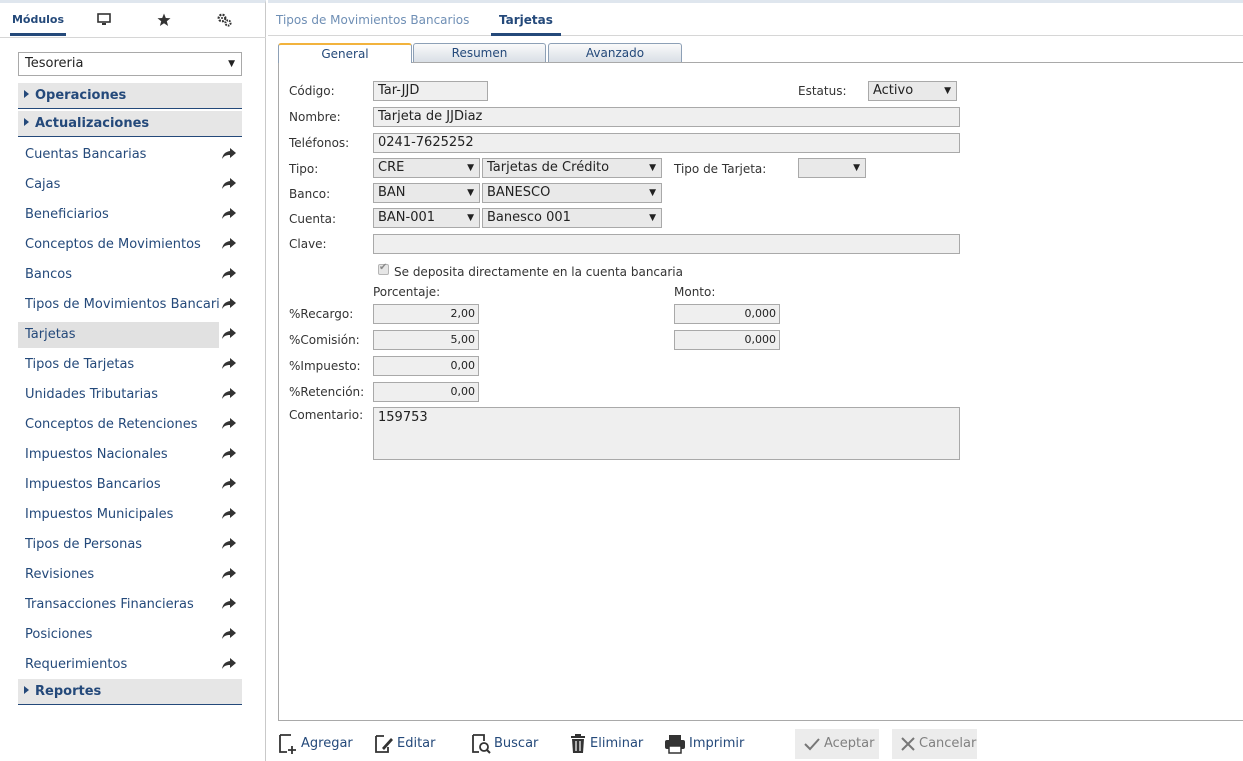  Describe the element at coordinates (59, 634) in the screenshot. I see `sidebar-item-label: Posiciones` at that location.